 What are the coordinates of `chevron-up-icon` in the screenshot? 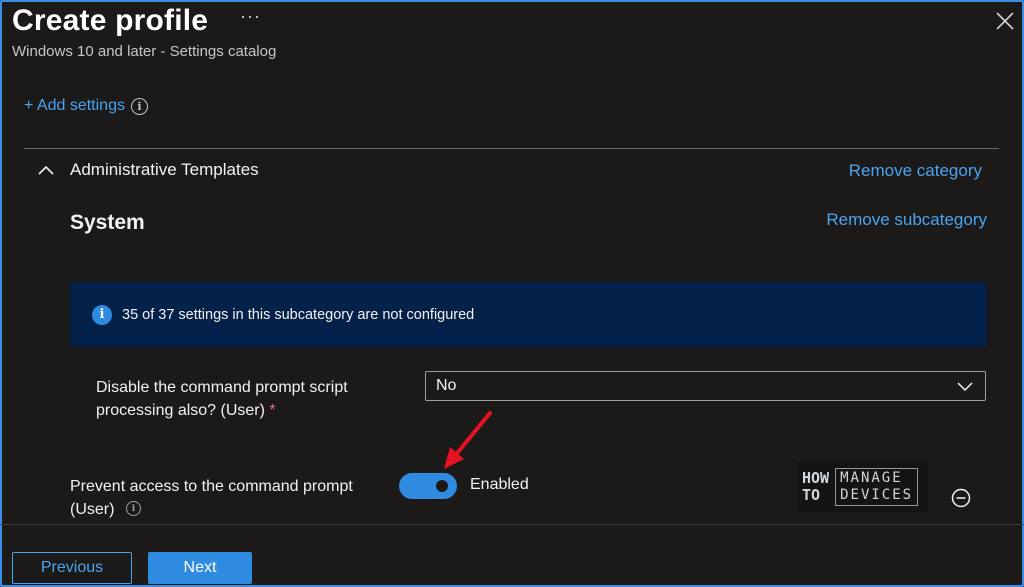 It's located at (46, 170).